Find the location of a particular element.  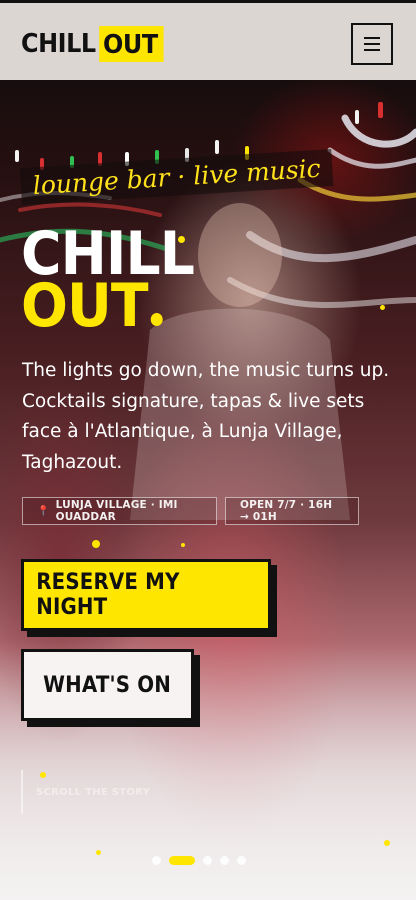

hamburger-icon is located at coordinates (372, 44).